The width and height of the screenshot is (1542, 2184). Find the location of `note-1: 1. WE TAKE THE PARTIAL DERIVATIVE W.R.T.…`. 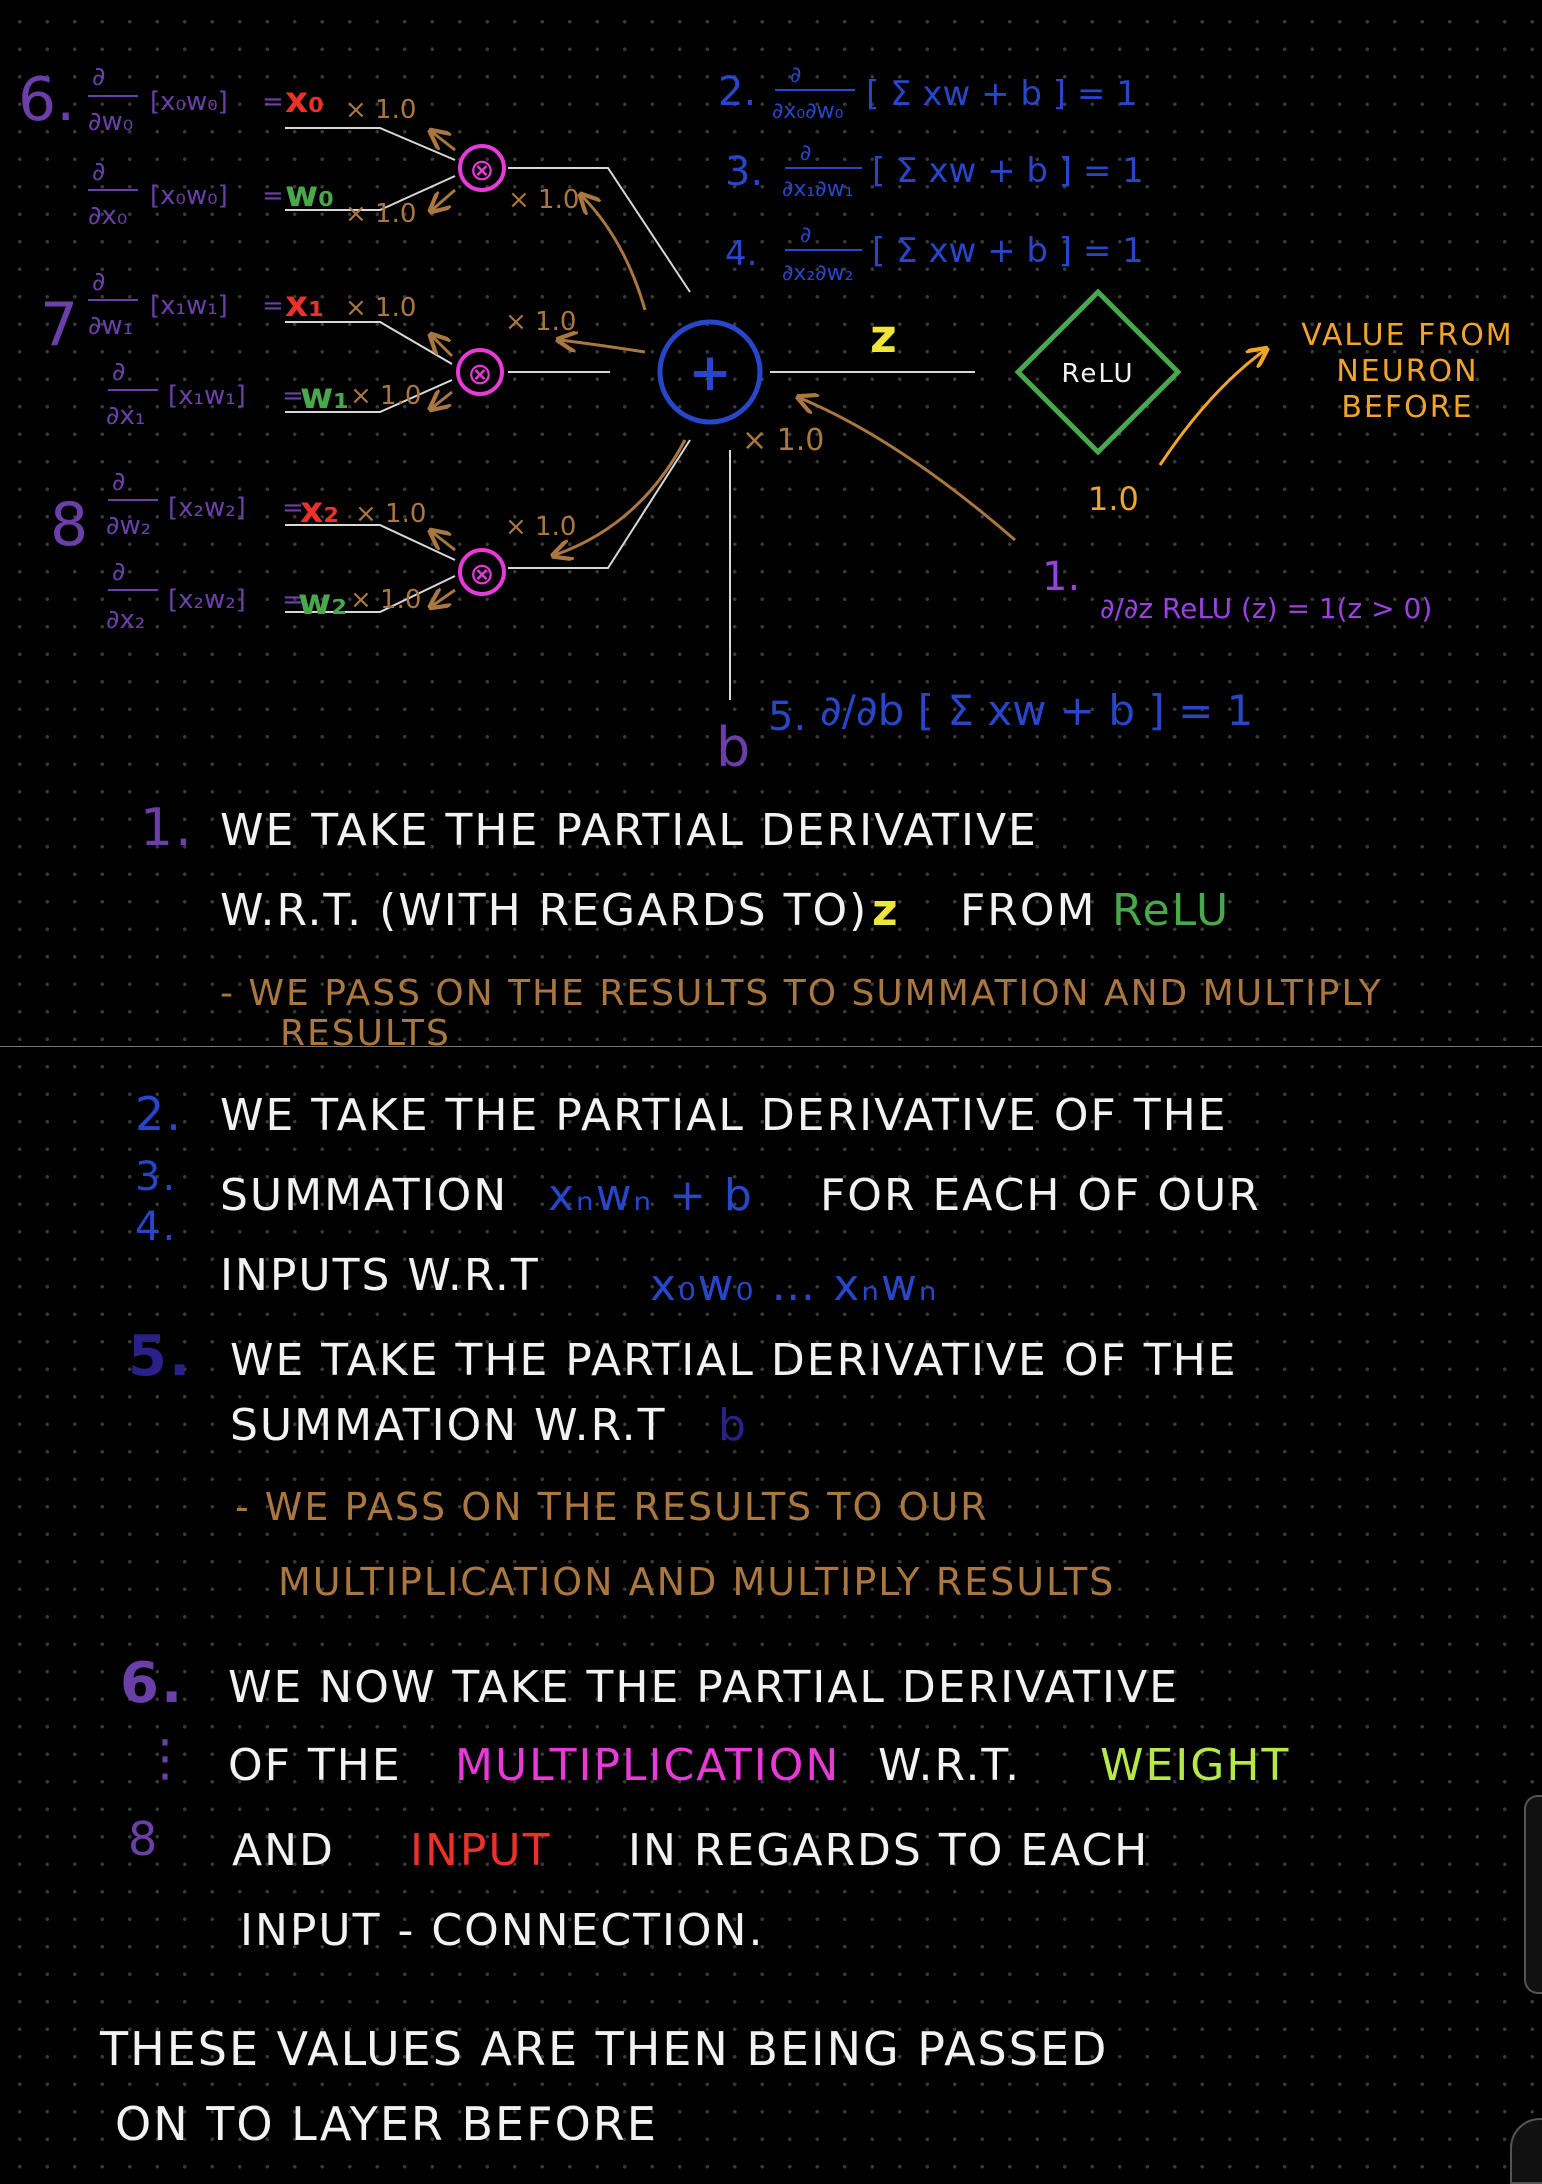

note-1: 1. WE TAKE THE PARTIAL DERIVATIVE W.R.T.… is located at coordinates (761, 926).